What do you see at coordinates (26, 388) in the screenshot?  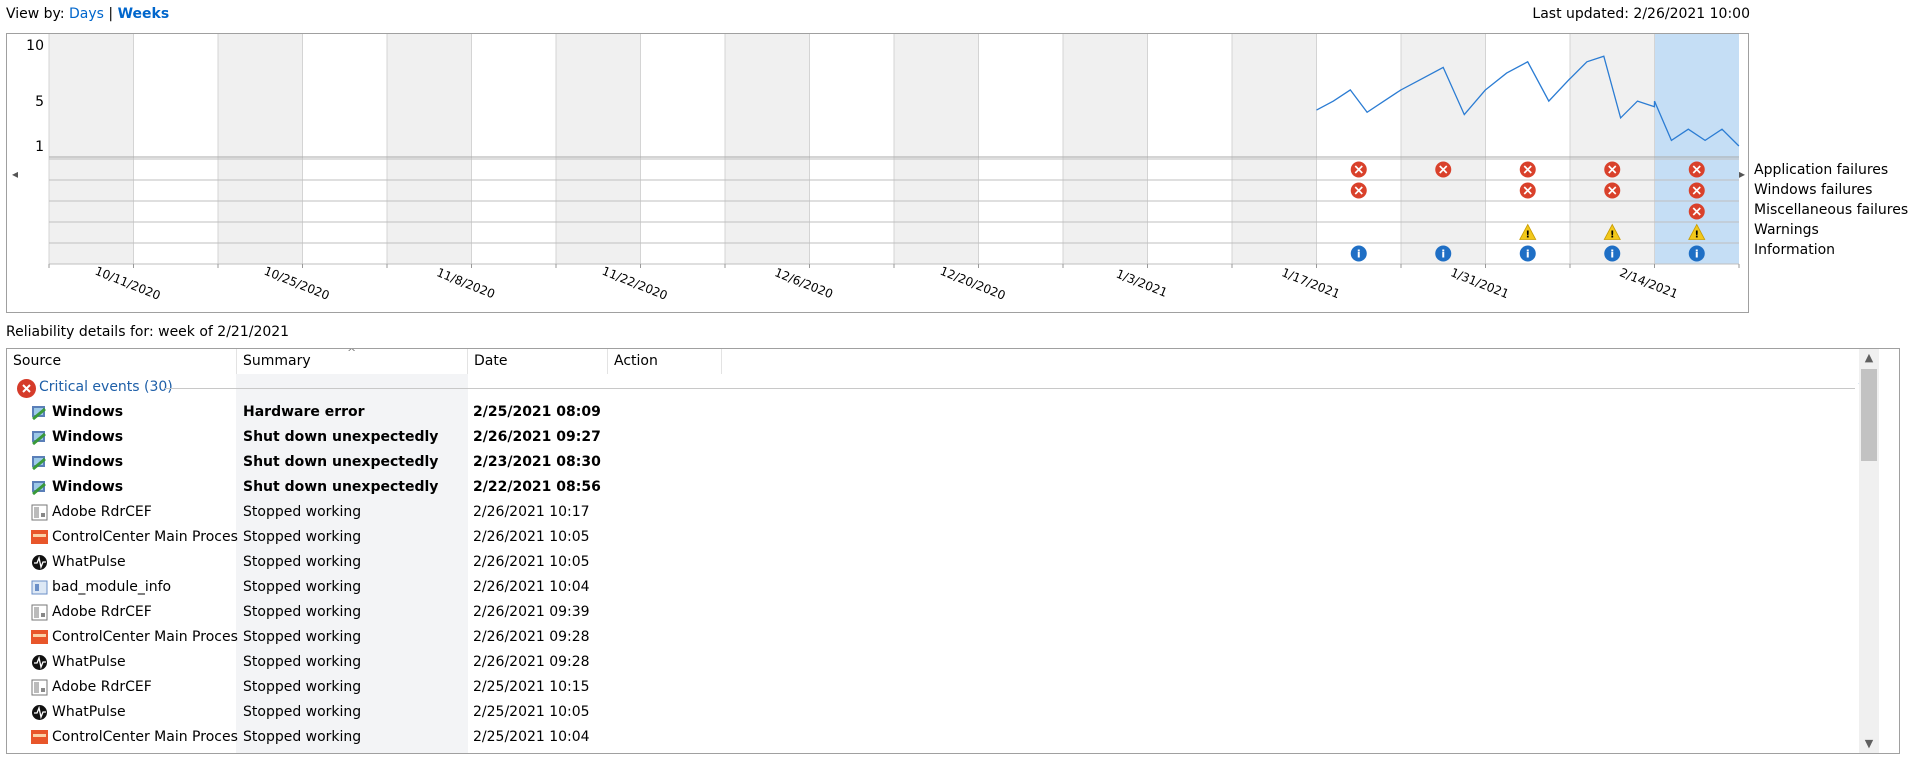 I see `critical-error-icon` at bounding box center [26, 388].